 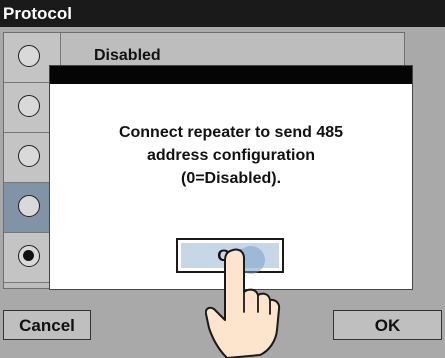 I want to click on cancel-button: Cancel, so click(x=47, y=325).